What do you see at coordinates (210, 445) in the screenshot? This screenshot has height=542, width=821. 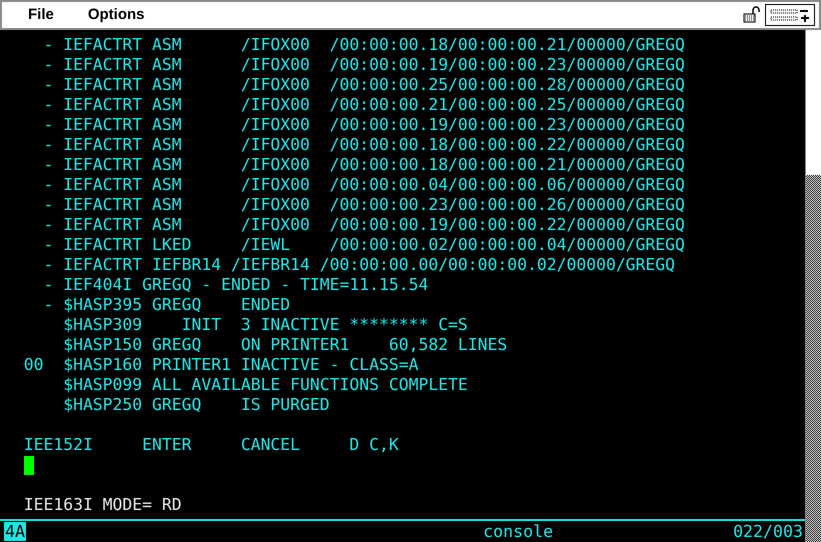 I see `console-line: IEE152I ENTER CANCEL D C,K` at bounding box center [210, 445].